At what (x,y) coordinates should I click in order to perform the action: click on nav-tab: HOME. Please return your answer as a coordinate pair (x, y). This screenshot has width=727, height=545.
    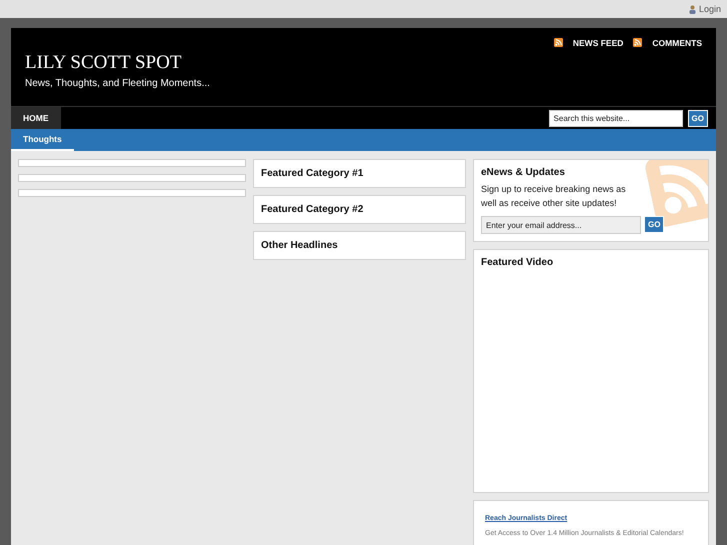
    Looking at the image, I should click on (35, 118).